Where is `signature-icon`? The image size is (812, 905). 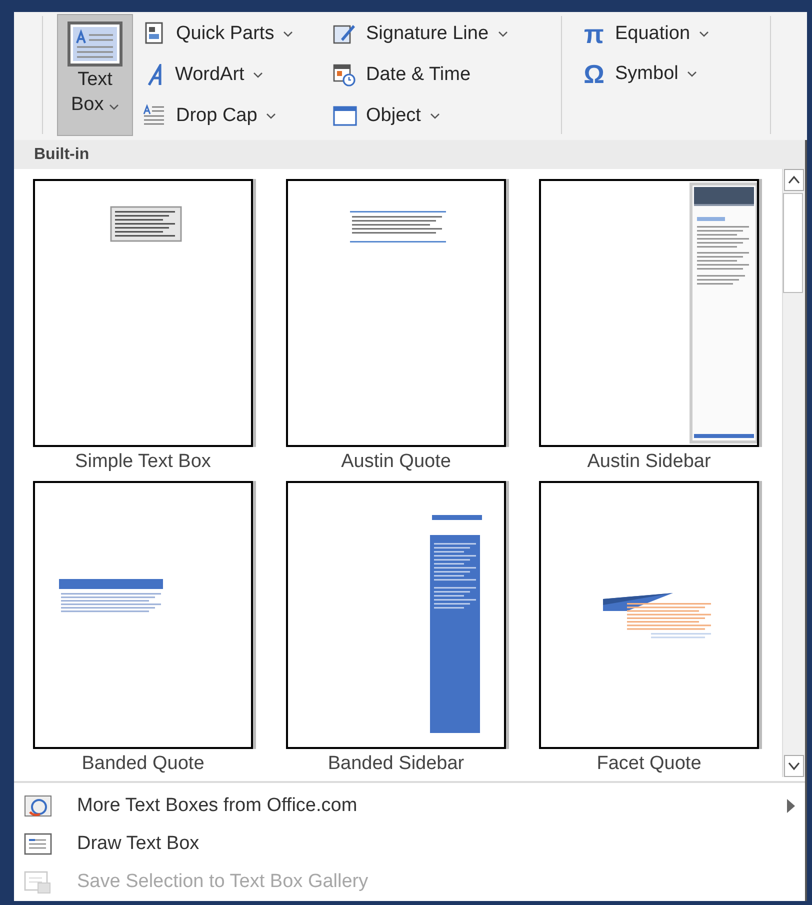 signature-icon is located at coordinates (345, 34).